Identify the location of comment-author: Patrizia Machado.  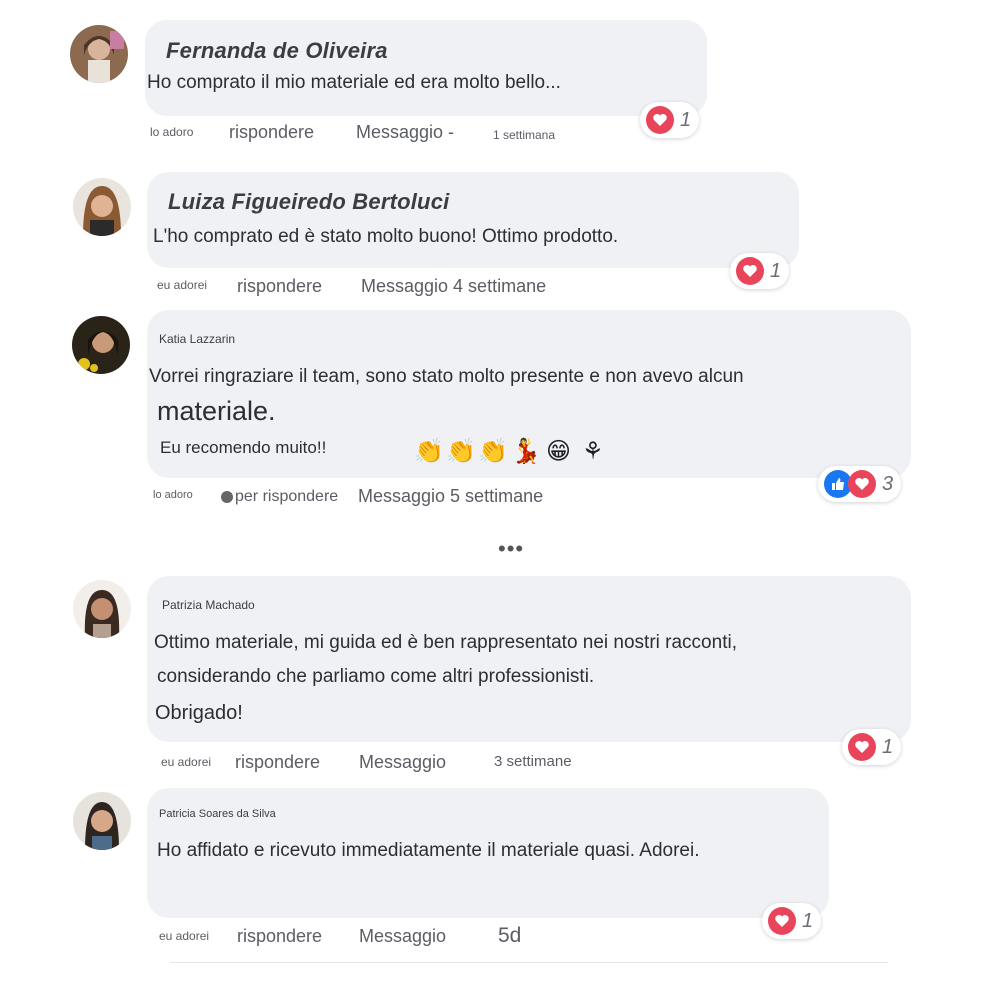
(208, 605).